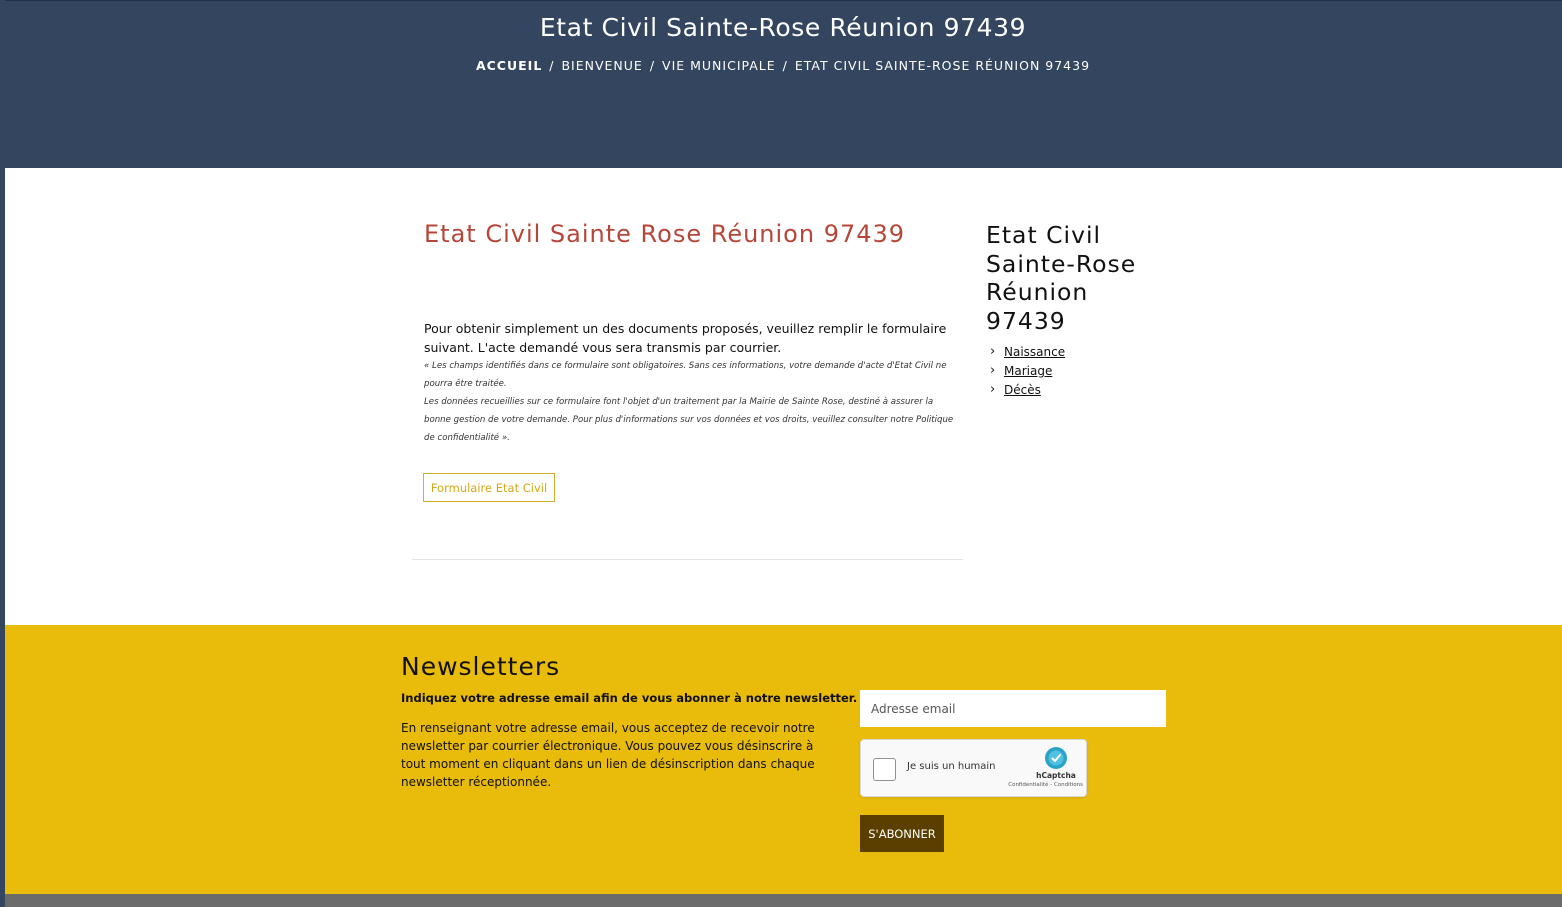  Describe the element at coordinates (902, 833) in the screenshot. I see `subscribe-button: S'ABONNER` at that location.